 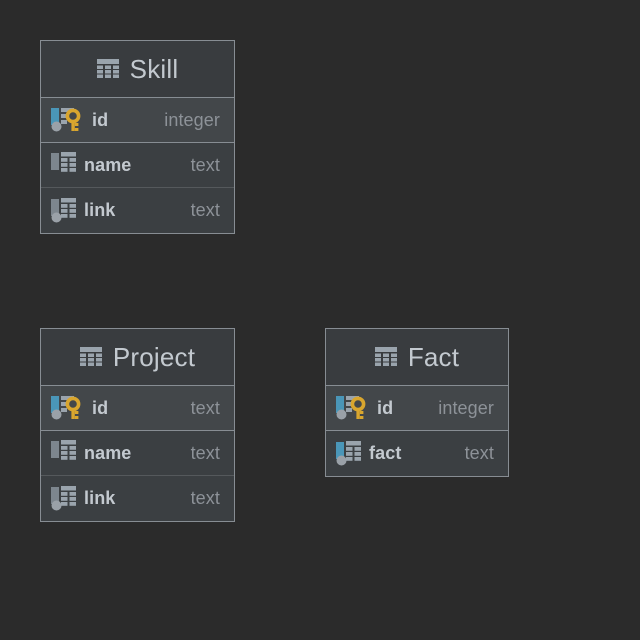 I want to click on table-title: Project, so click(x=154, y=357).